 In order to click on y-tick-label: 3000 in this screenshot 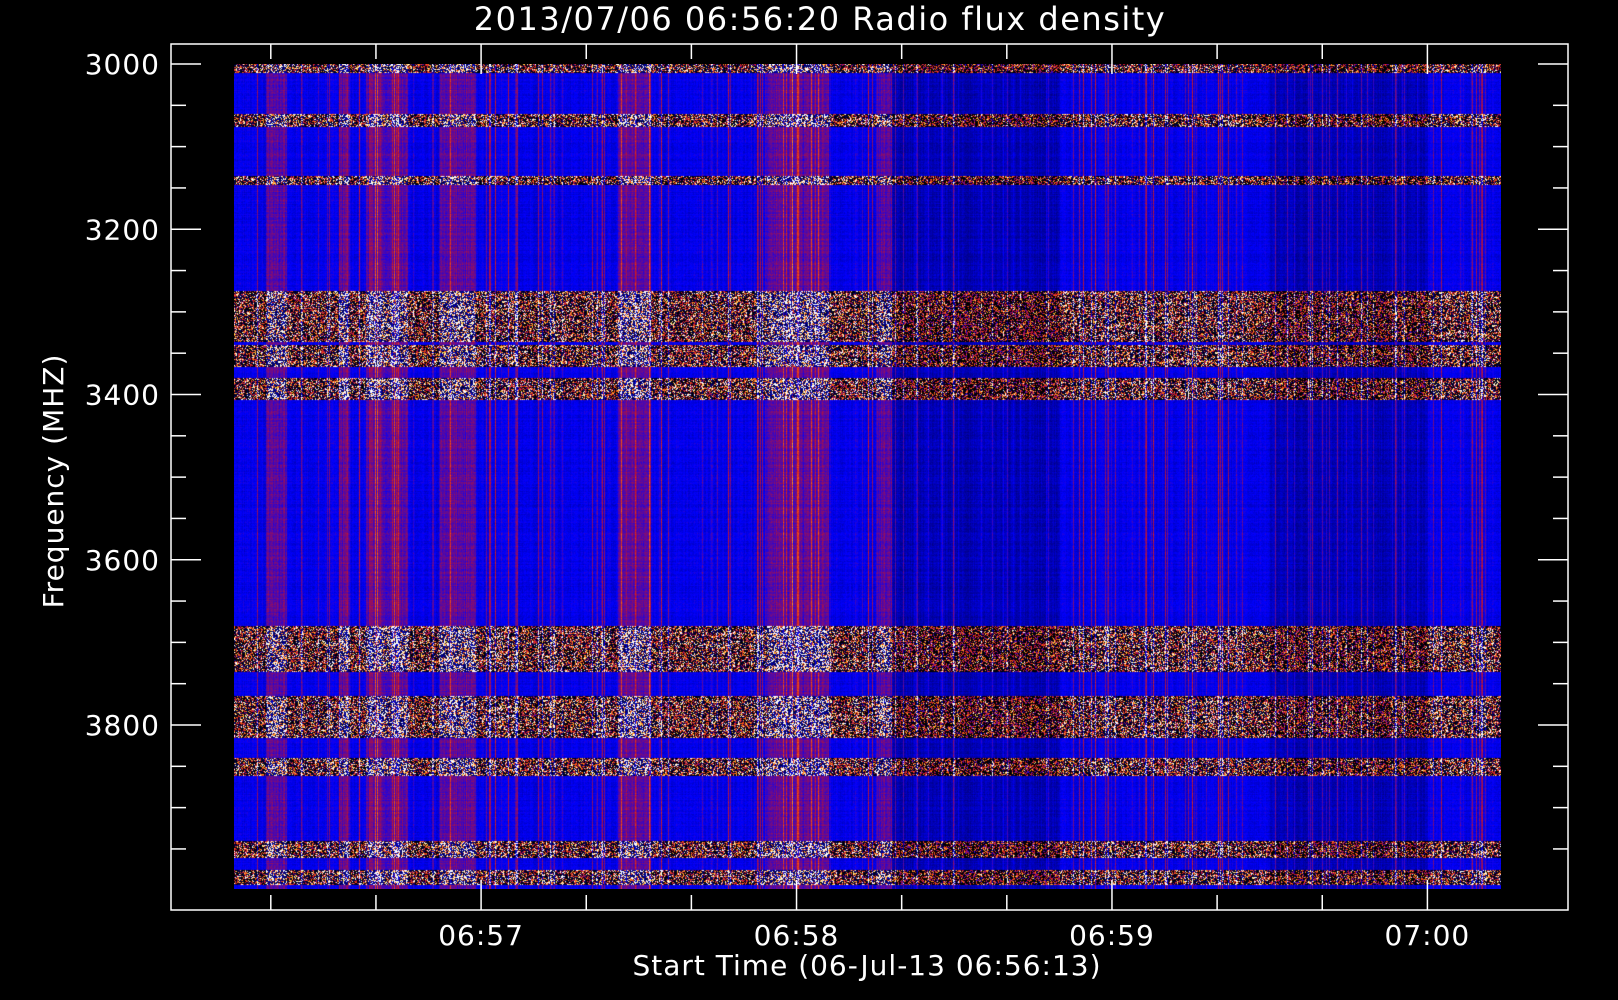, I will do `click(122, 64)`.